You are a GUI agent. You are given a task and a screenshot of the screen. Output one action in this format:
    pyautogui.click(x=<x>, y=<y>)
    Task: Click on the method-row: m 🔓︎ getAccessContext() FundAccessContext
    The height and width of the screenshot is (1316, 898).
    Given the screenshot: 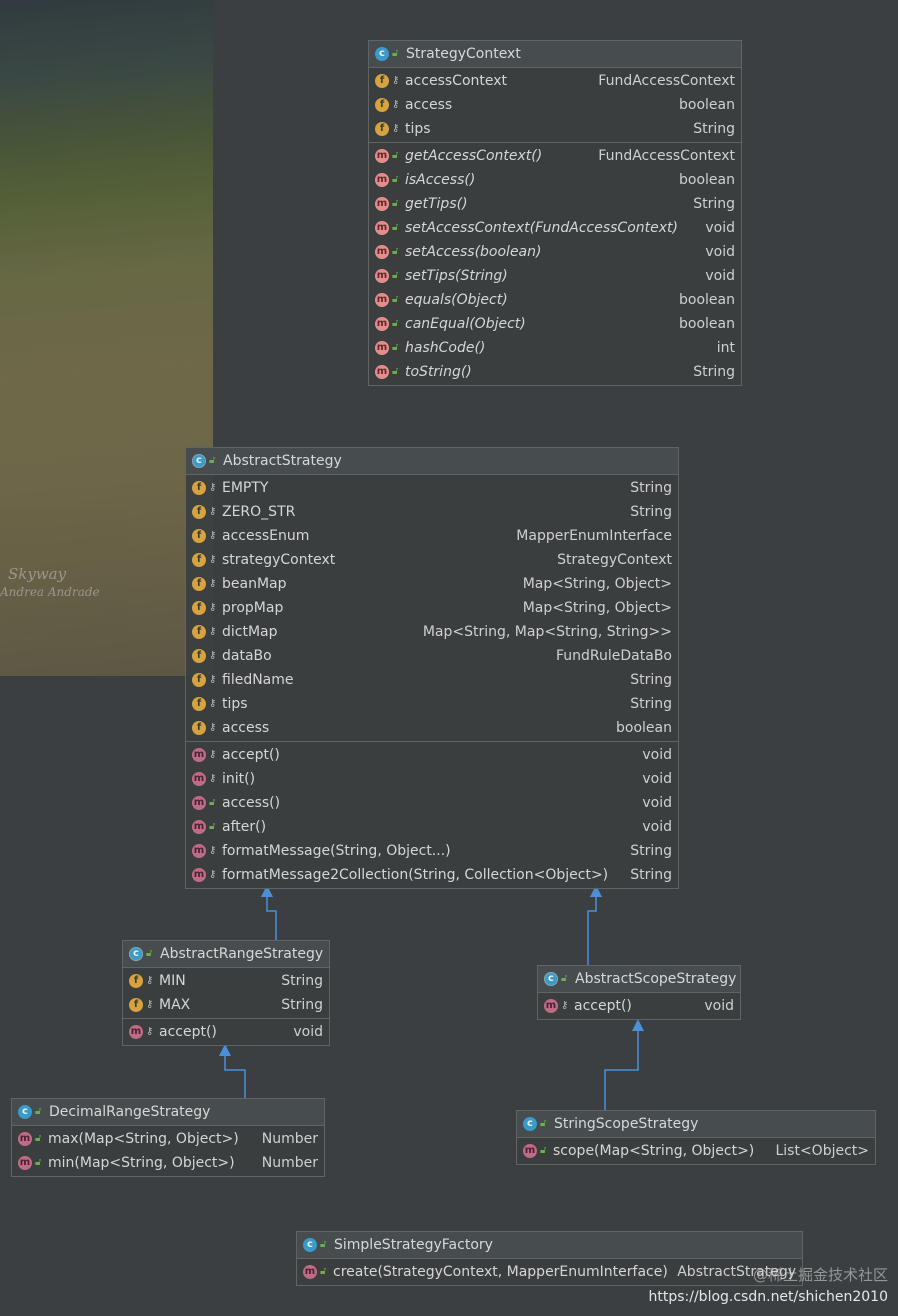 What is the action you would take?
    pyautogui.click(x=555, y=156)
    